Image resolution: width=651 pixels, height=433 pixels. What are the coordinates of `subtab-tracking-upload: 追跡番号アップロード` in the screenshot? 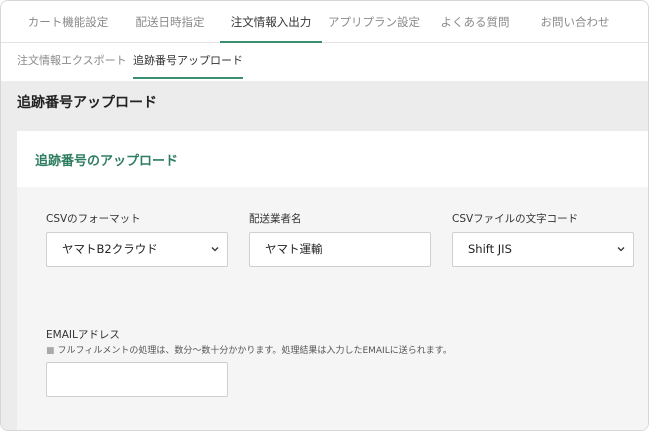 It's located at (188, 61).